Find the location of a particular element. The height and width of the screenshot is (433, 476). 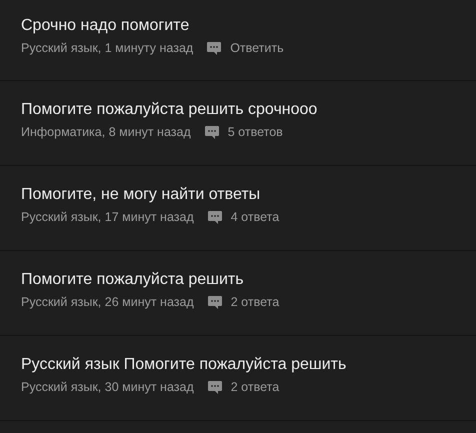

answers-link: Ответить is located at coordinates (257, 48).